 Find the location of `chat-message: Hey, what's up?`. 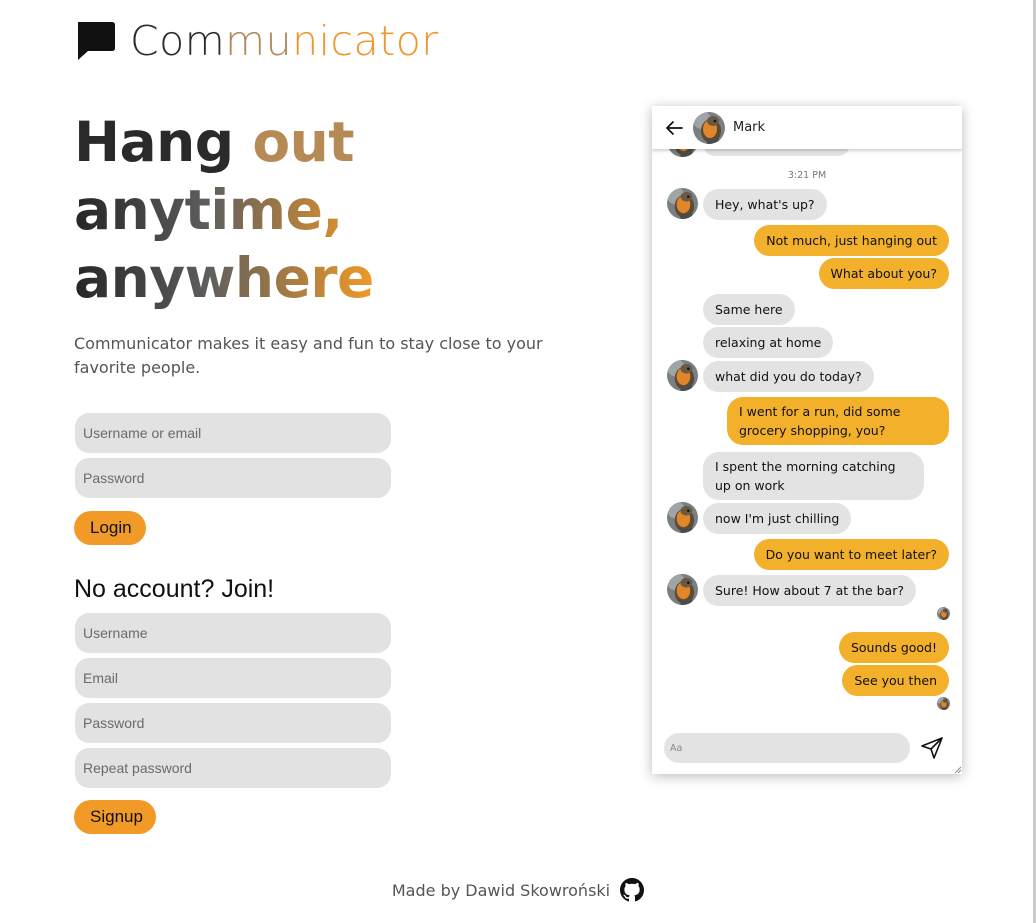

chat-message: Hey, what's up? is located at coordinates (765, 204).